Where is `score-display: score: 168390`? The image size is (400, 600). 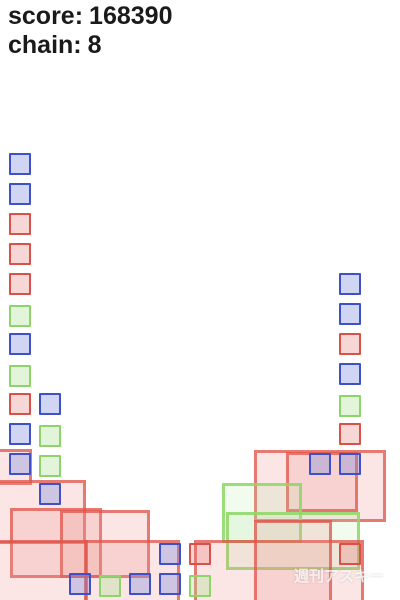
score-display: score: 168390 is located at coordinates (90, 16).